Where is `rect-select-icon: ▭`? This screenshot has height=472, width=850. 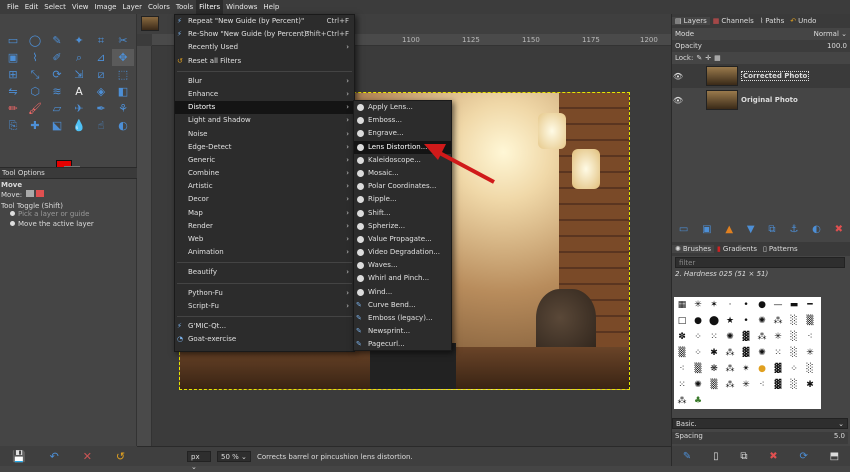
rect-select-icon: ▭ is located at coordinates (13, 40).